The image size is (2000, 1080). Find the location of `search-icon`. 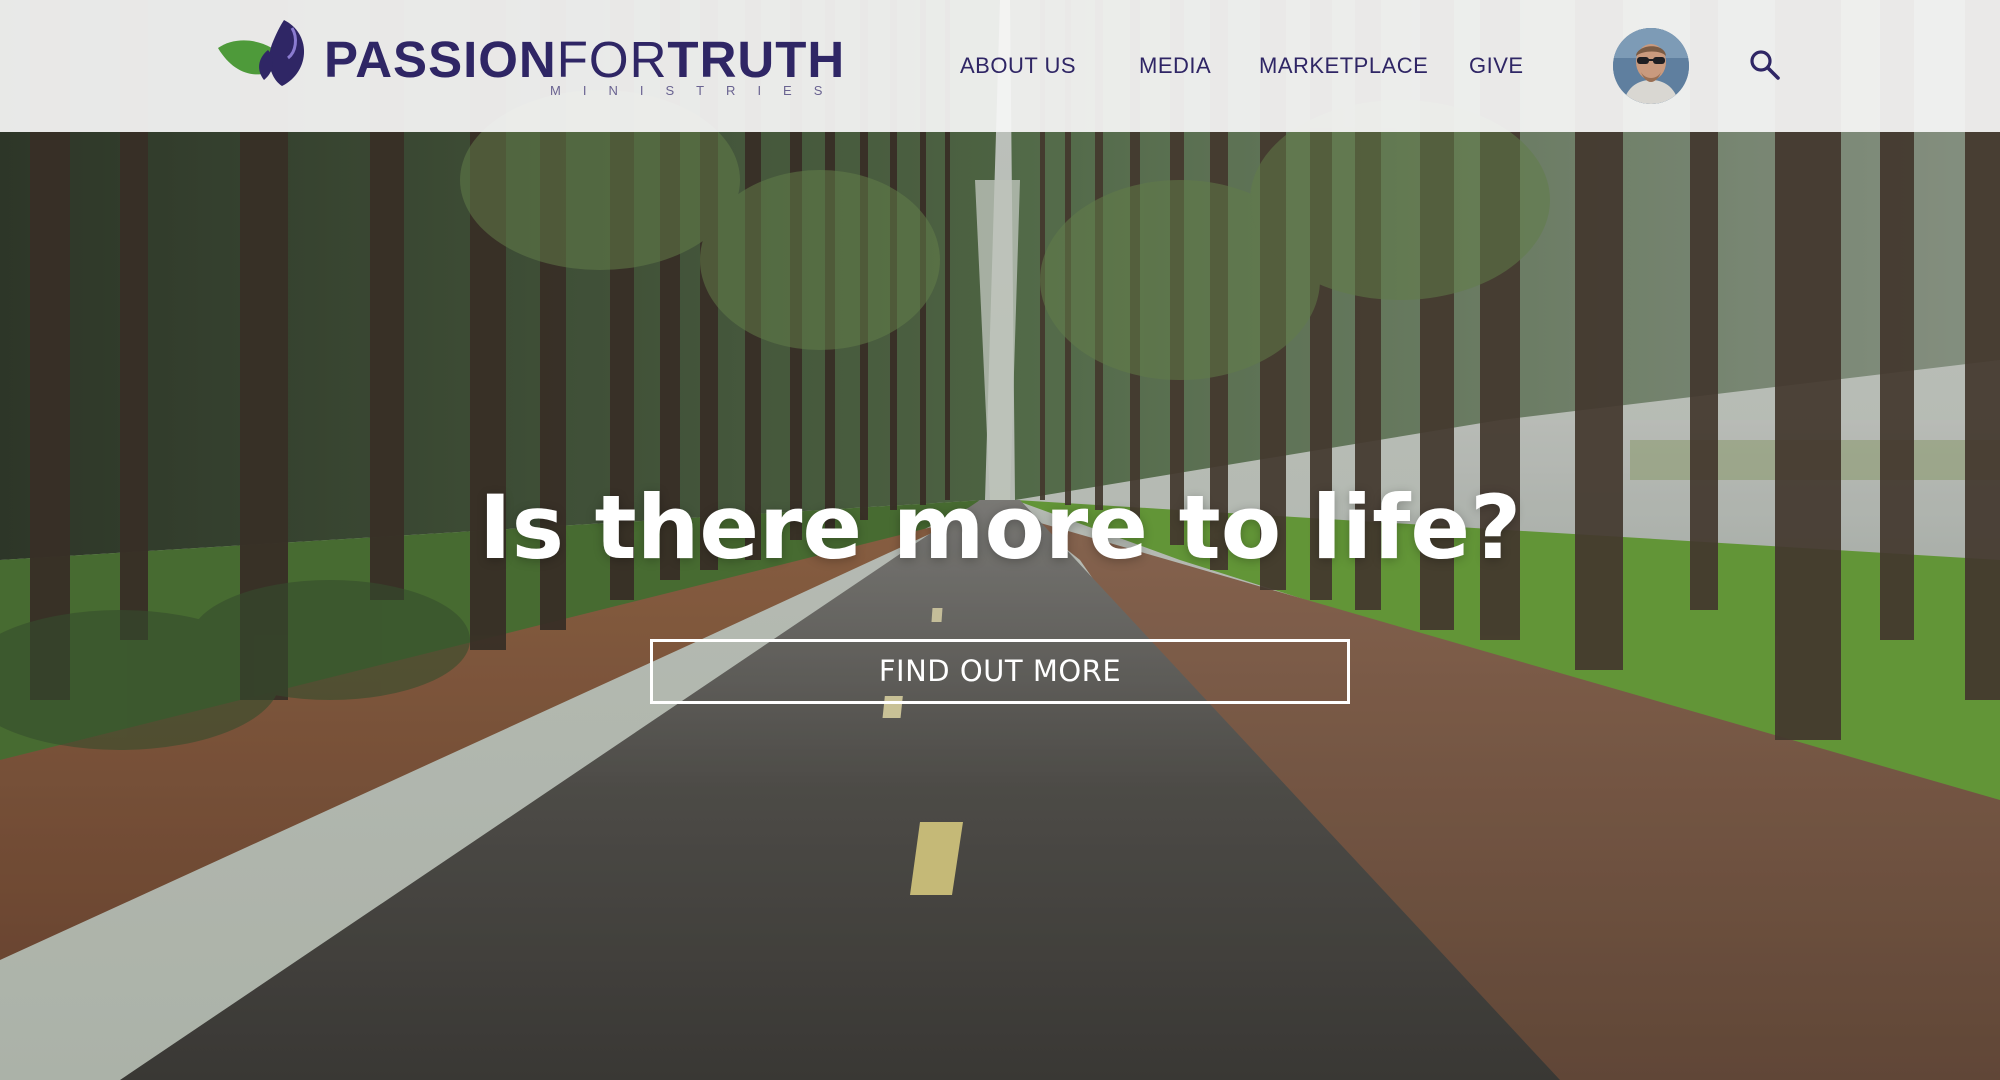

search-icon is located at coordinates (1765, 65).